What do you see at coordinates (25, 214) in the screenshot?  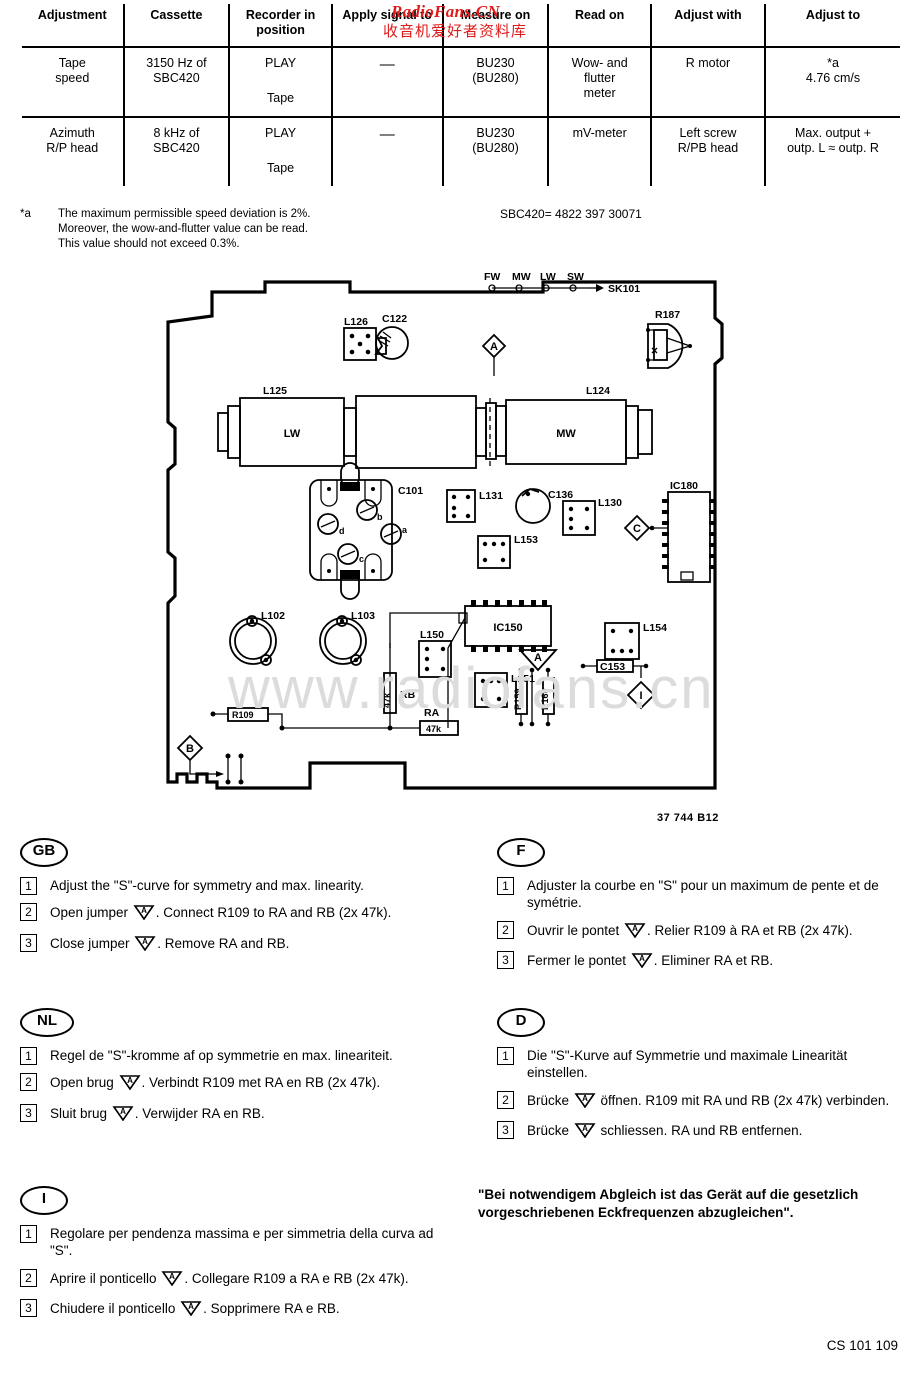 I see `footnote-marker: *a` at bounding box center [25, 214].